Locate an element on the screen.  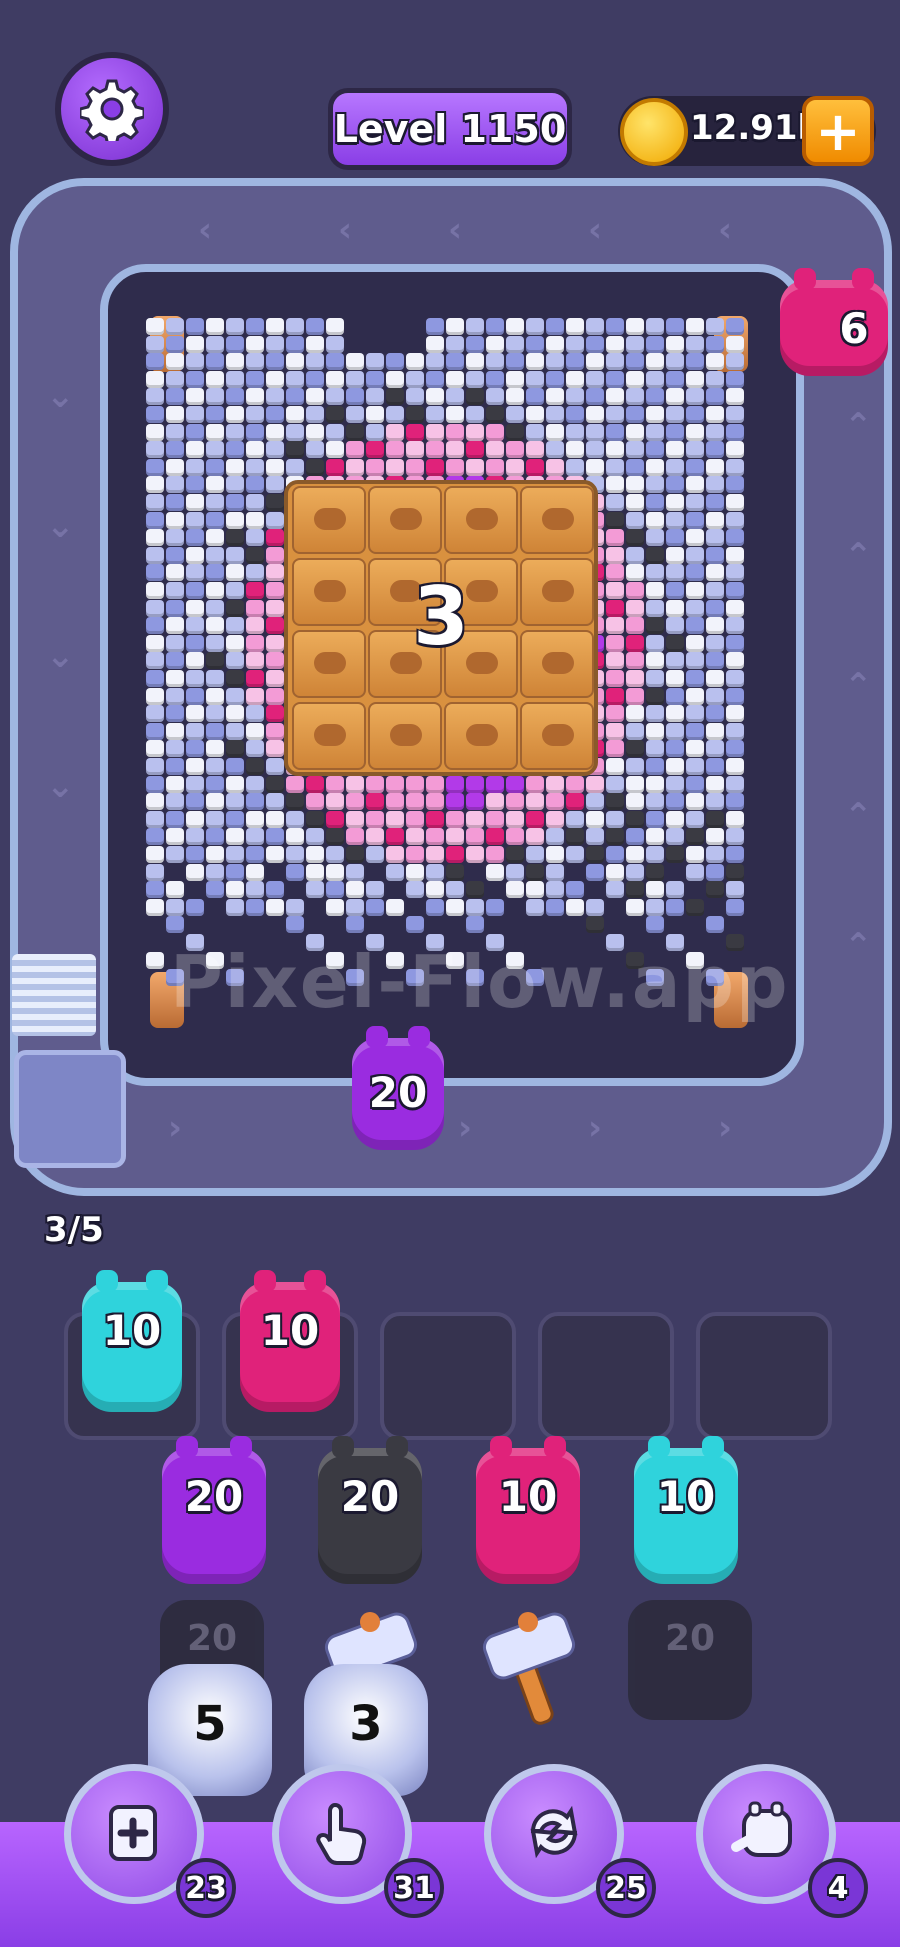
add-coins-button: + is located at coordinates (838, 131).